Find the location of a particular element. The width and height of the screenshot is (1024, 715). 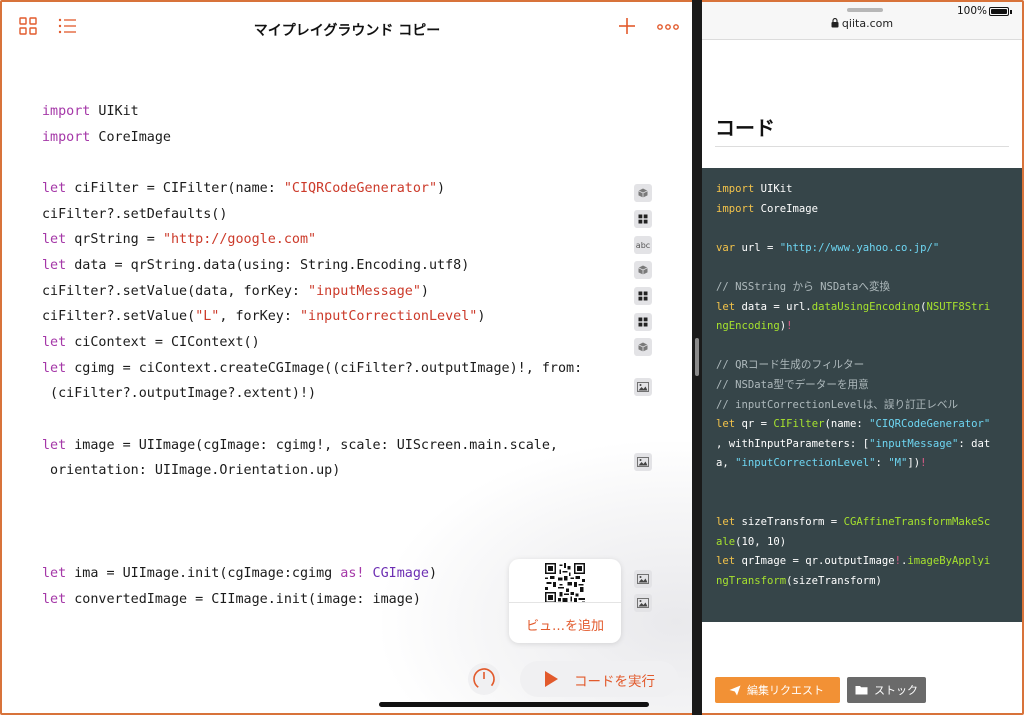

snippet-line: var url = "http://www.yahoo.co.jp/" is located at coordinates (827, 248).